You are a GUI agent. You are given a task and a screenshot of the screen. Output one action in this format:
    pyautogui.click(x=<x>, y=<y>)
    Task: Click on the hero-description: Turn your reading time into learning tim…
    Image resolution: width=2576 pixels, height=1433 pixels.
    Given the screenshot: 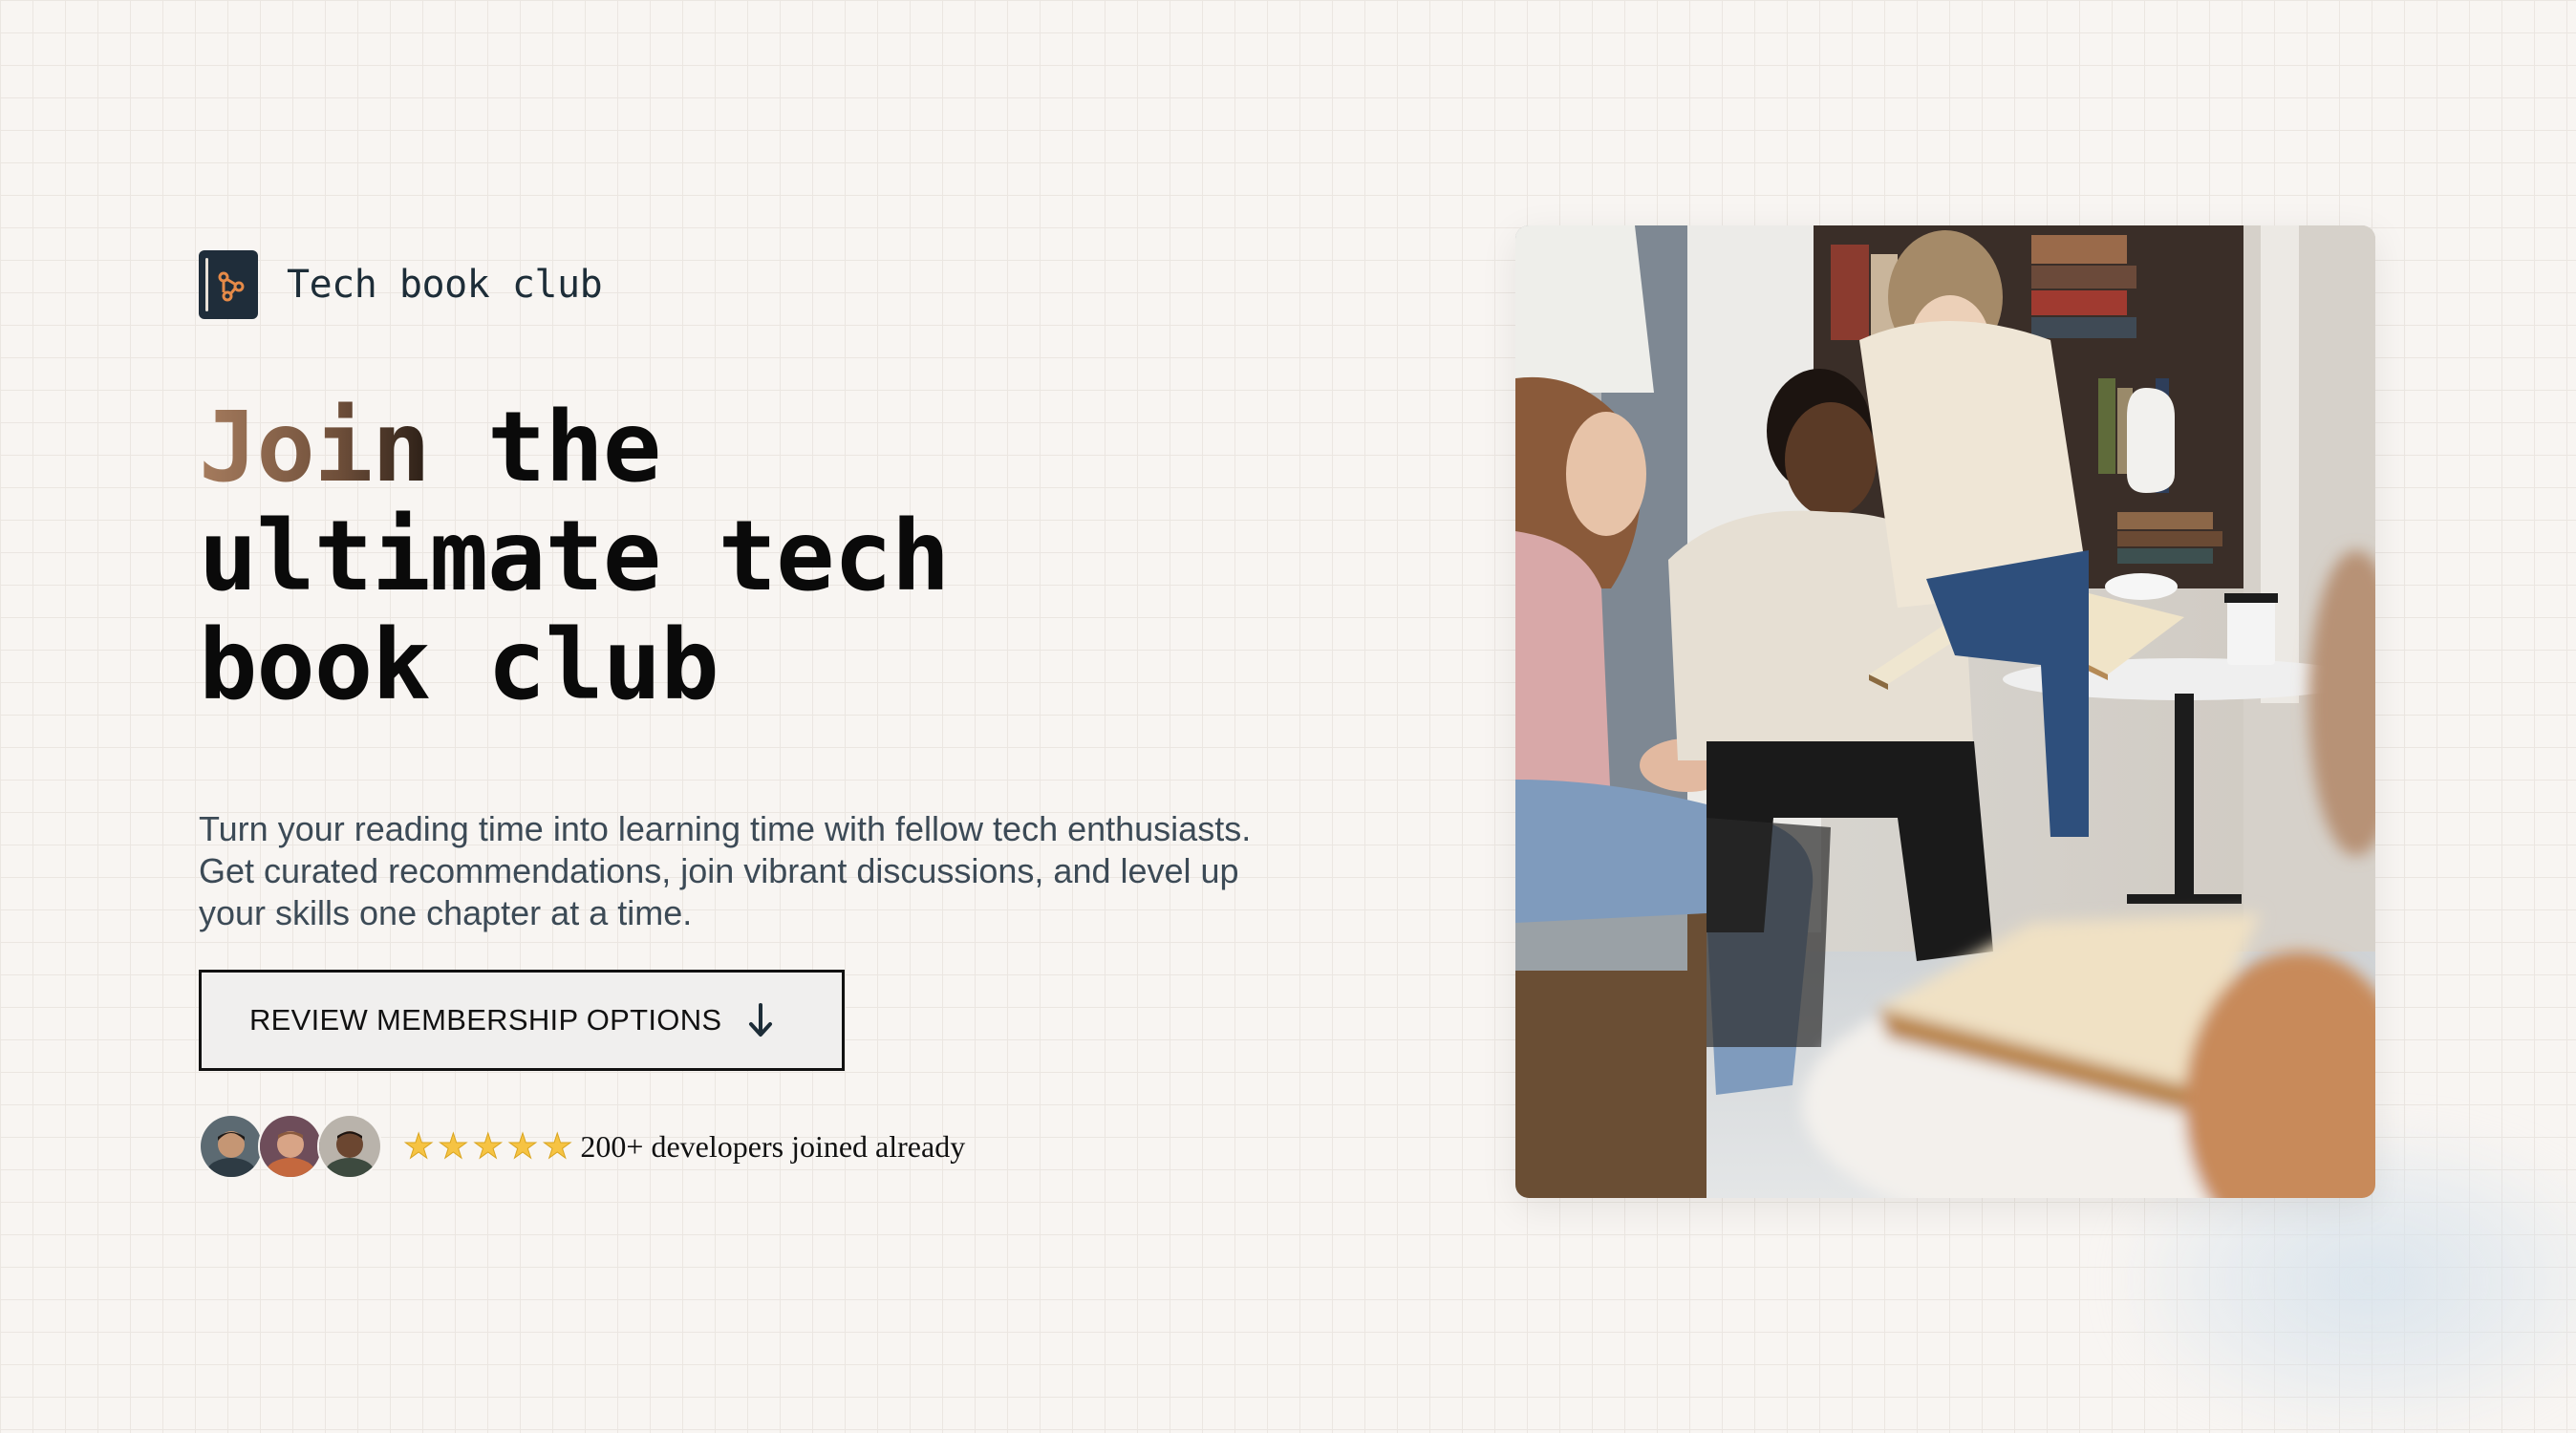 What is the action you would take?
    pyautogui.click(x=725, y=871)
    